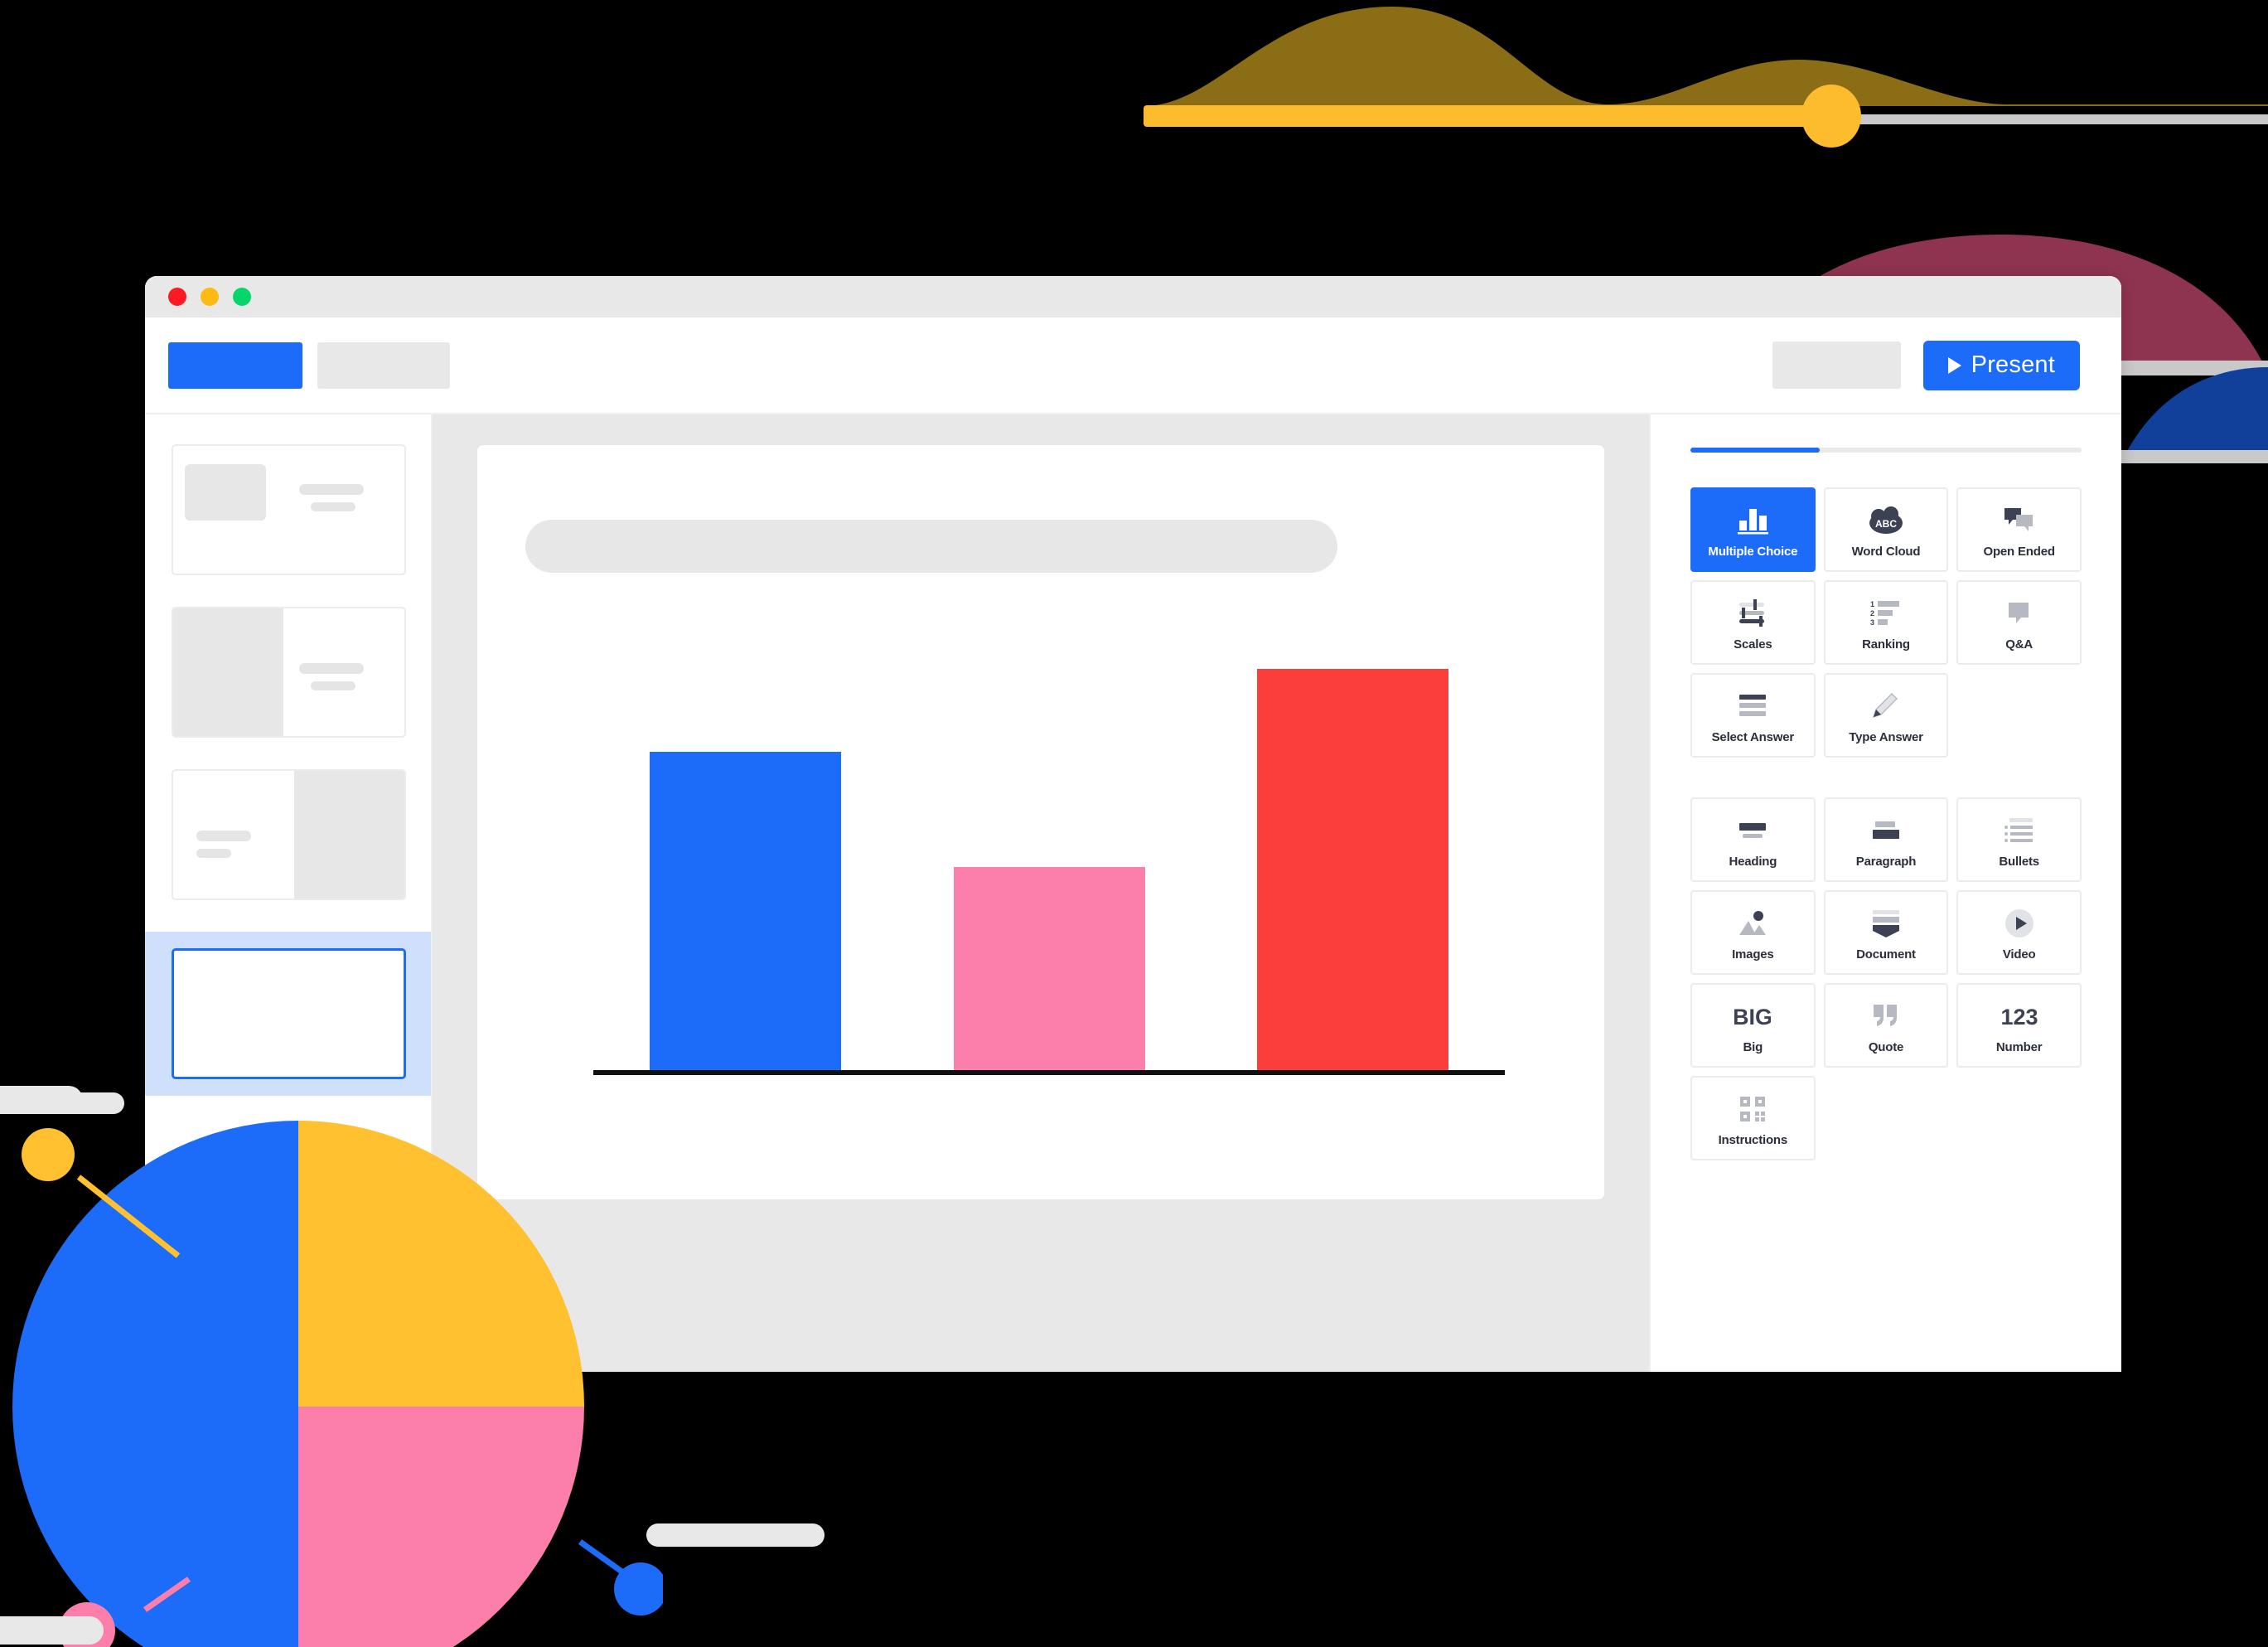 Image resolution: width=2268 pixels, height=1647 pixels. I want to click on card-label: Big, so click(1753, 1046).